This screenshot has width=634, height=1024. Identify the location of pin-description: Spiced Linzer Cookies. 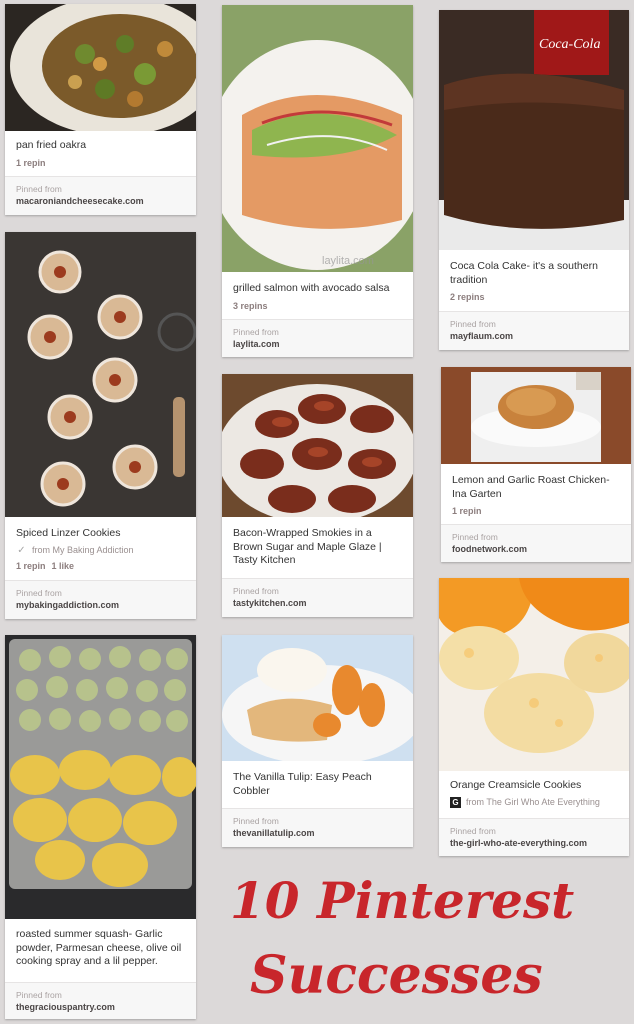
(68, 533).